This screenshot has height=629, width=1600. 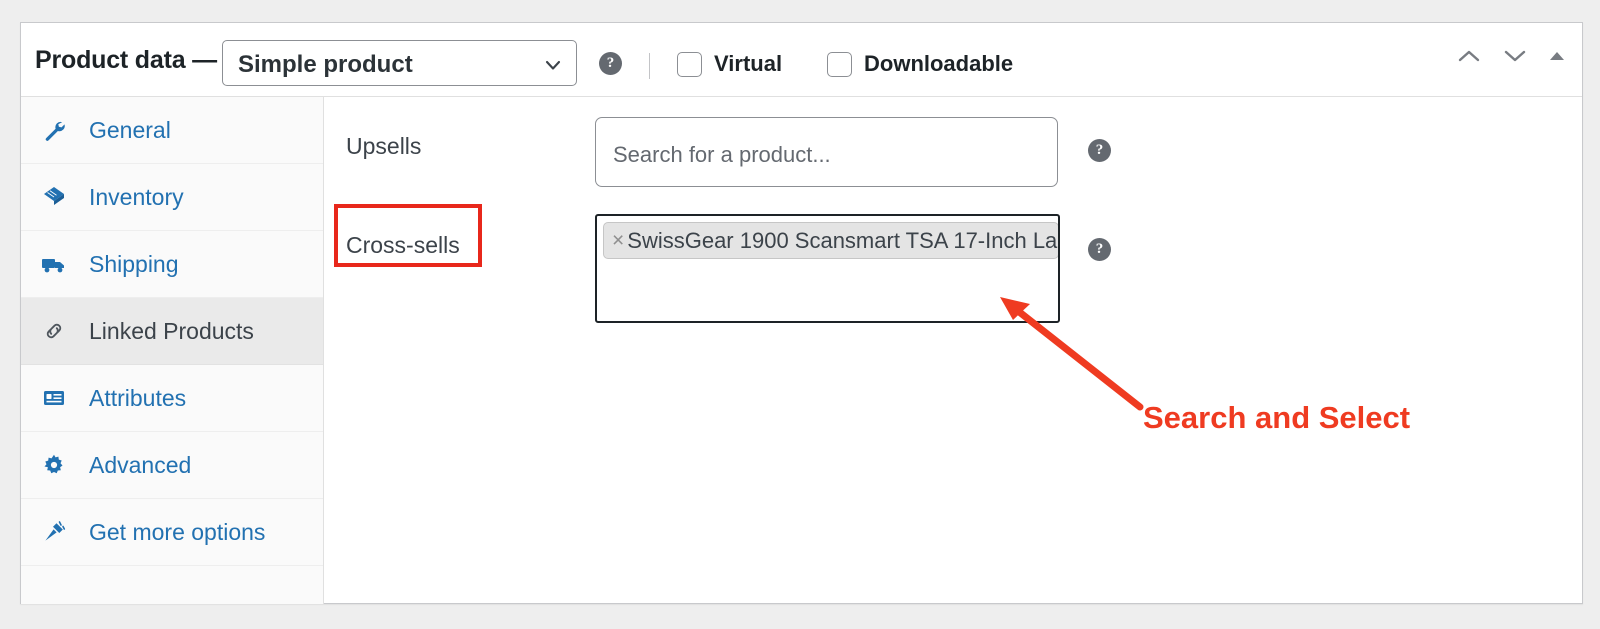 I want to click on sidebar-item-label: Advanced, so click(x=140, y=464).